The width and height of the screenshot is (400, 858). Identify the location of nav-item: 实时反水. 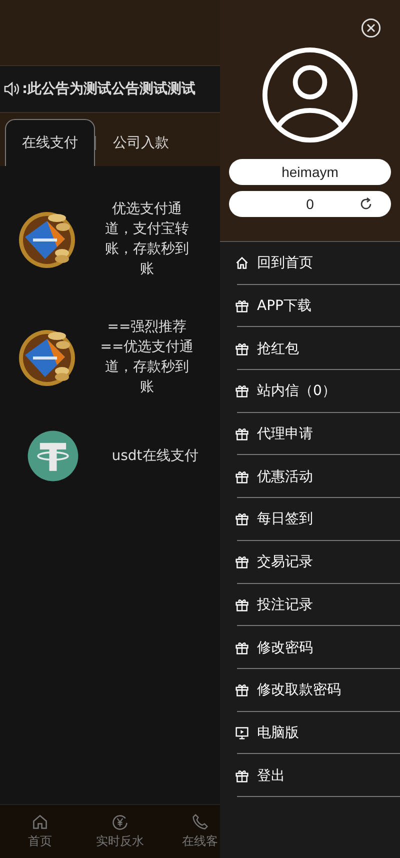
(120, 831).